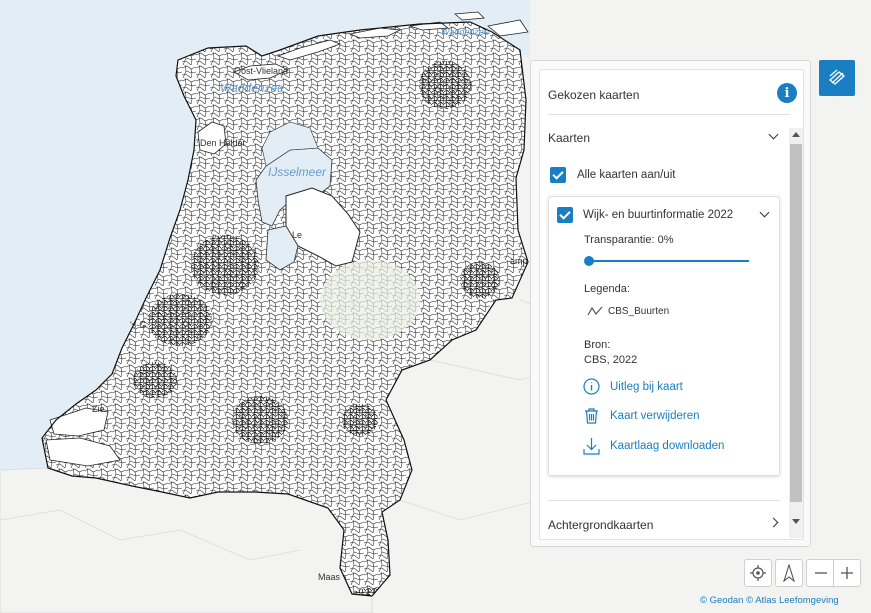 The height and width of the screenshot is (613, 871). I want to click on label-oost-vlieland: Oost-Vlieland, so click(261, 71).